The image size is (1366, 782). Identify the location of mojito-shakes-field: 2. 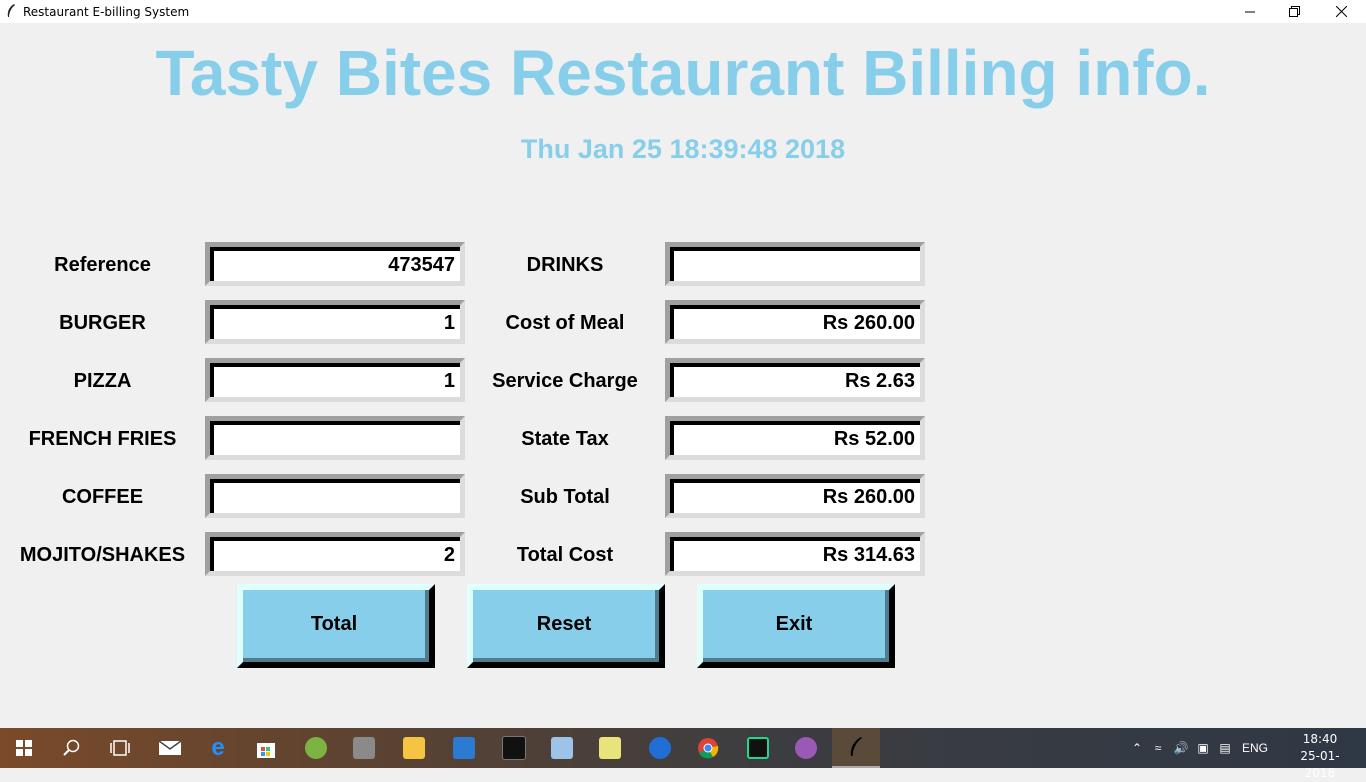
(335, 554).